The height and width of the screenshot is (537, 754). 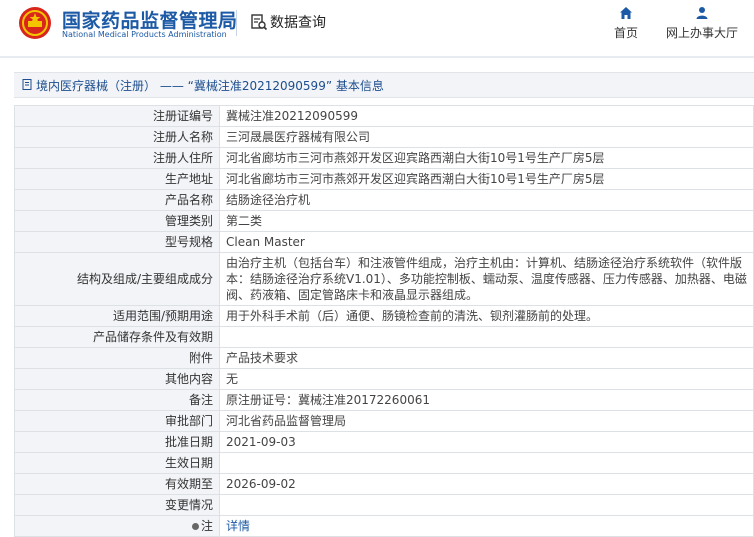 I want to click on row-label: 批准日期, so click(x=117, y=442).